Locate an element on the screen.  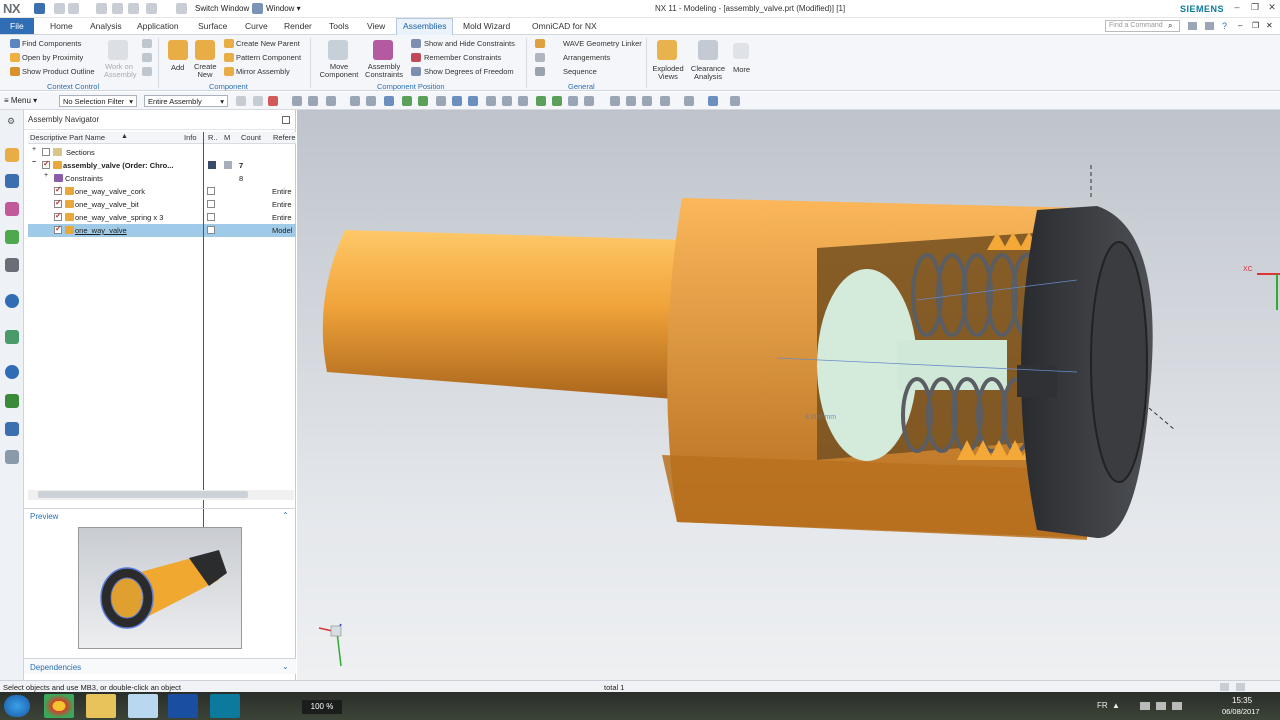
hd3d-tools-icon is located at coordinates (12, 265).